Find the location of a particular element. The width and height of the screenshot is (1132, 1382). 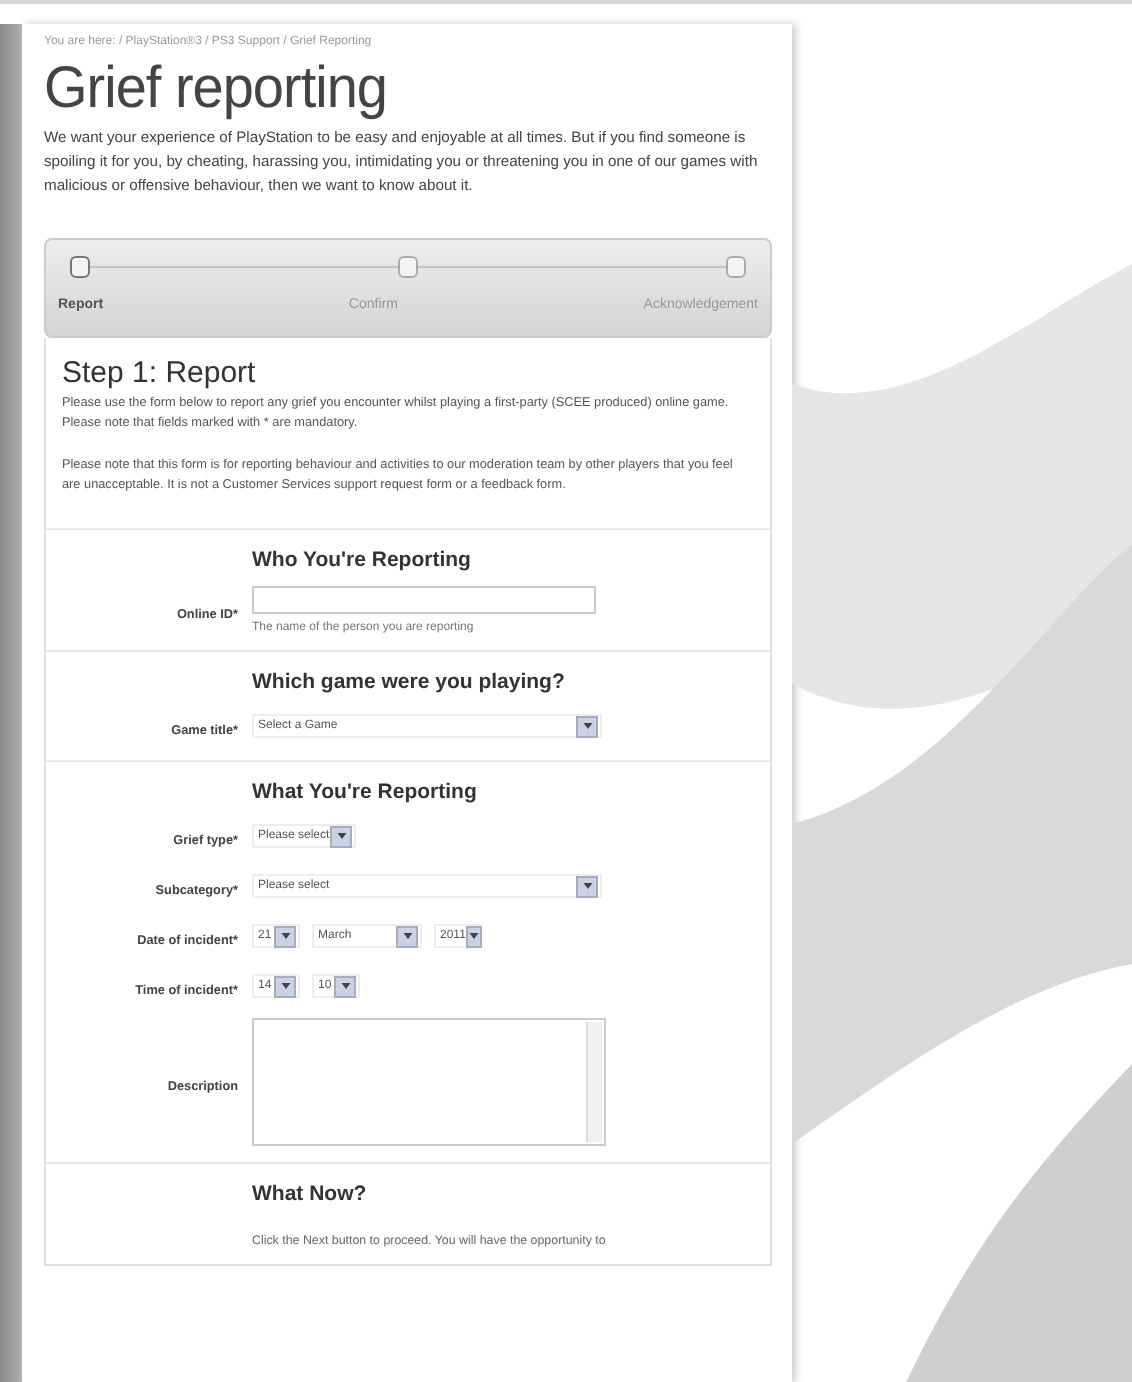

section-heading: Which game were you playing? is located at coordinates (408, 682).